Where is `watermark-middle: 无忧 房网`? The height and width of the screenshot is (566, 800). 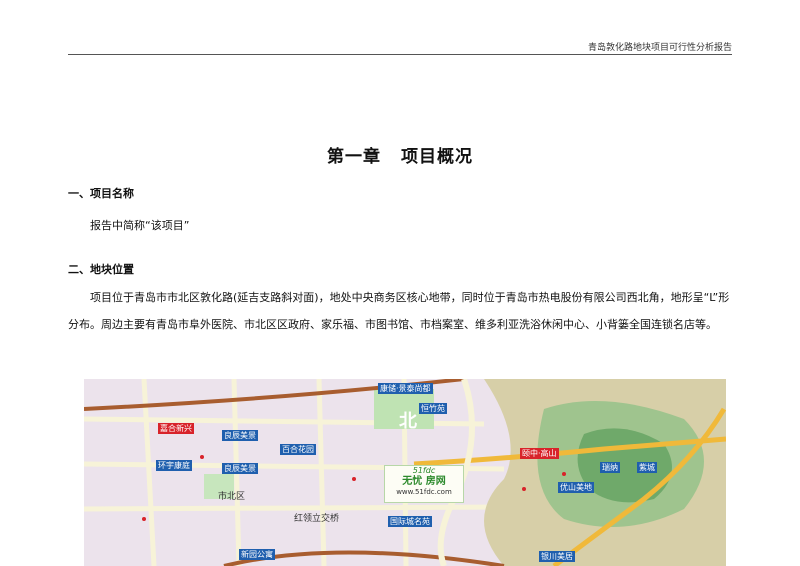 watermark-middle: 无忧 房网 is located at coordinates (424, 481).